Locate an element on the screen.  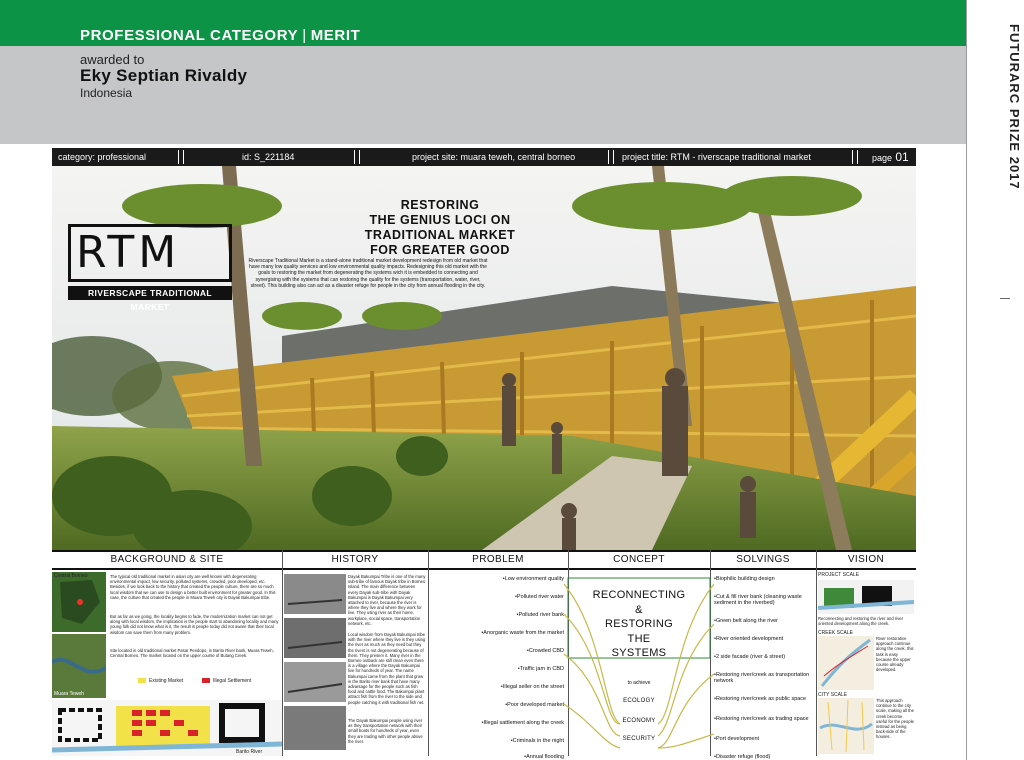
solving-item: River oriented development is located at coordinates (748, 639).